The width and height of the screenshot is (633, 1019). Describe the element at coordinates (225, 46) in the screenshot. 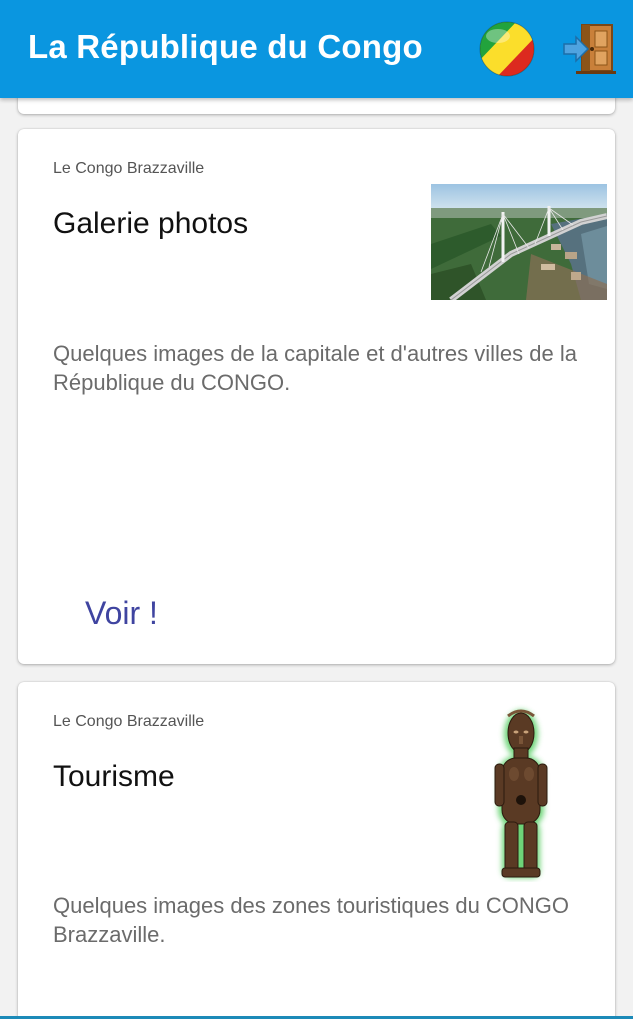

I see `app-title: La République du Congo` at that location.